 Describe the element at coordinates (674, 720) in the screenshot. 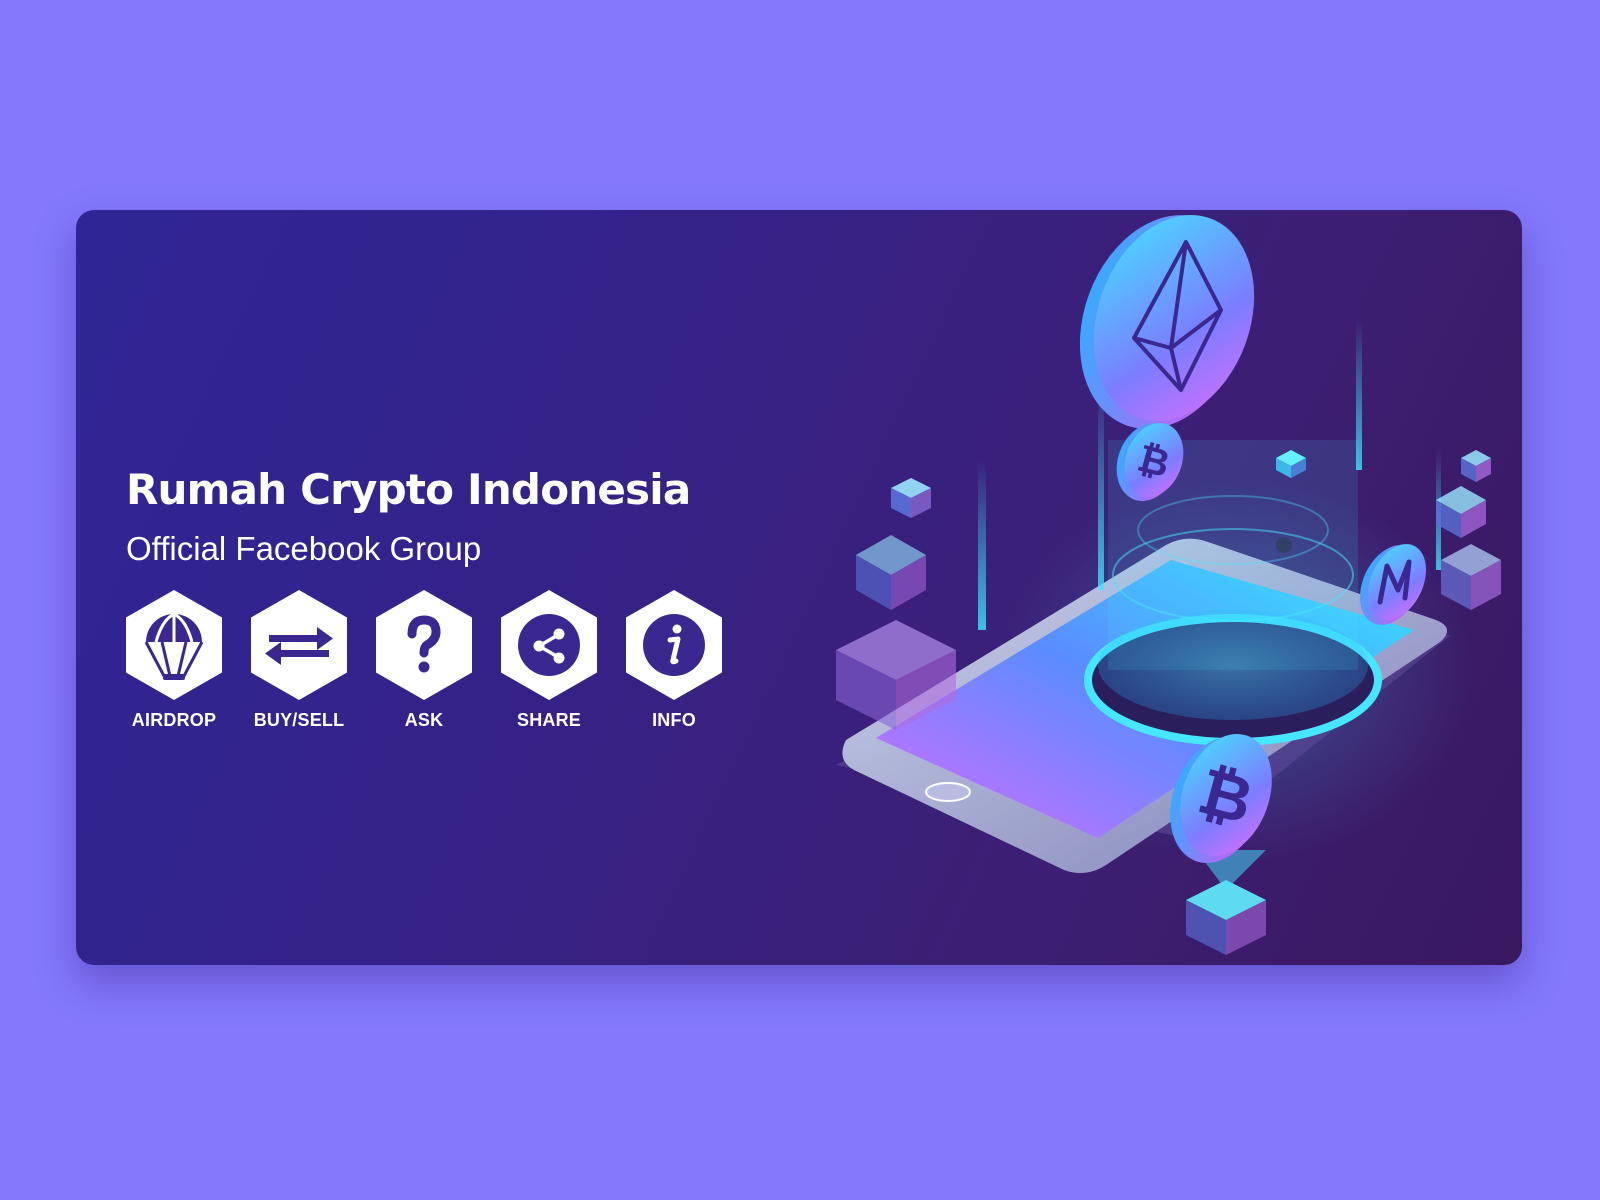

I see `info-label: INFO` at that location.